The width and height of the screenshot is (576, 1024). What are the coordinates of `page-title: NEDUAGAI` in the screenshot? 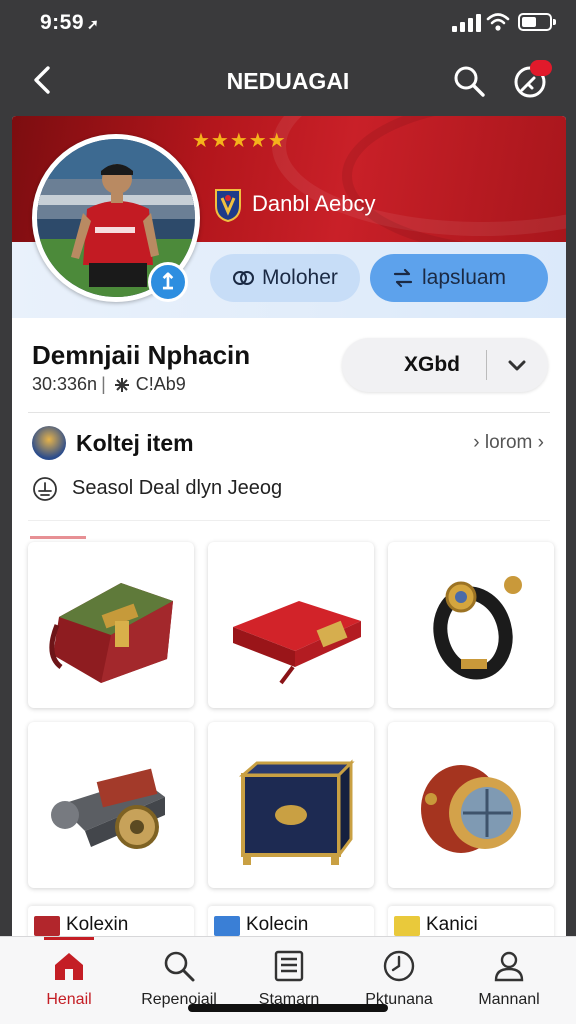 It's located at (288, 81).